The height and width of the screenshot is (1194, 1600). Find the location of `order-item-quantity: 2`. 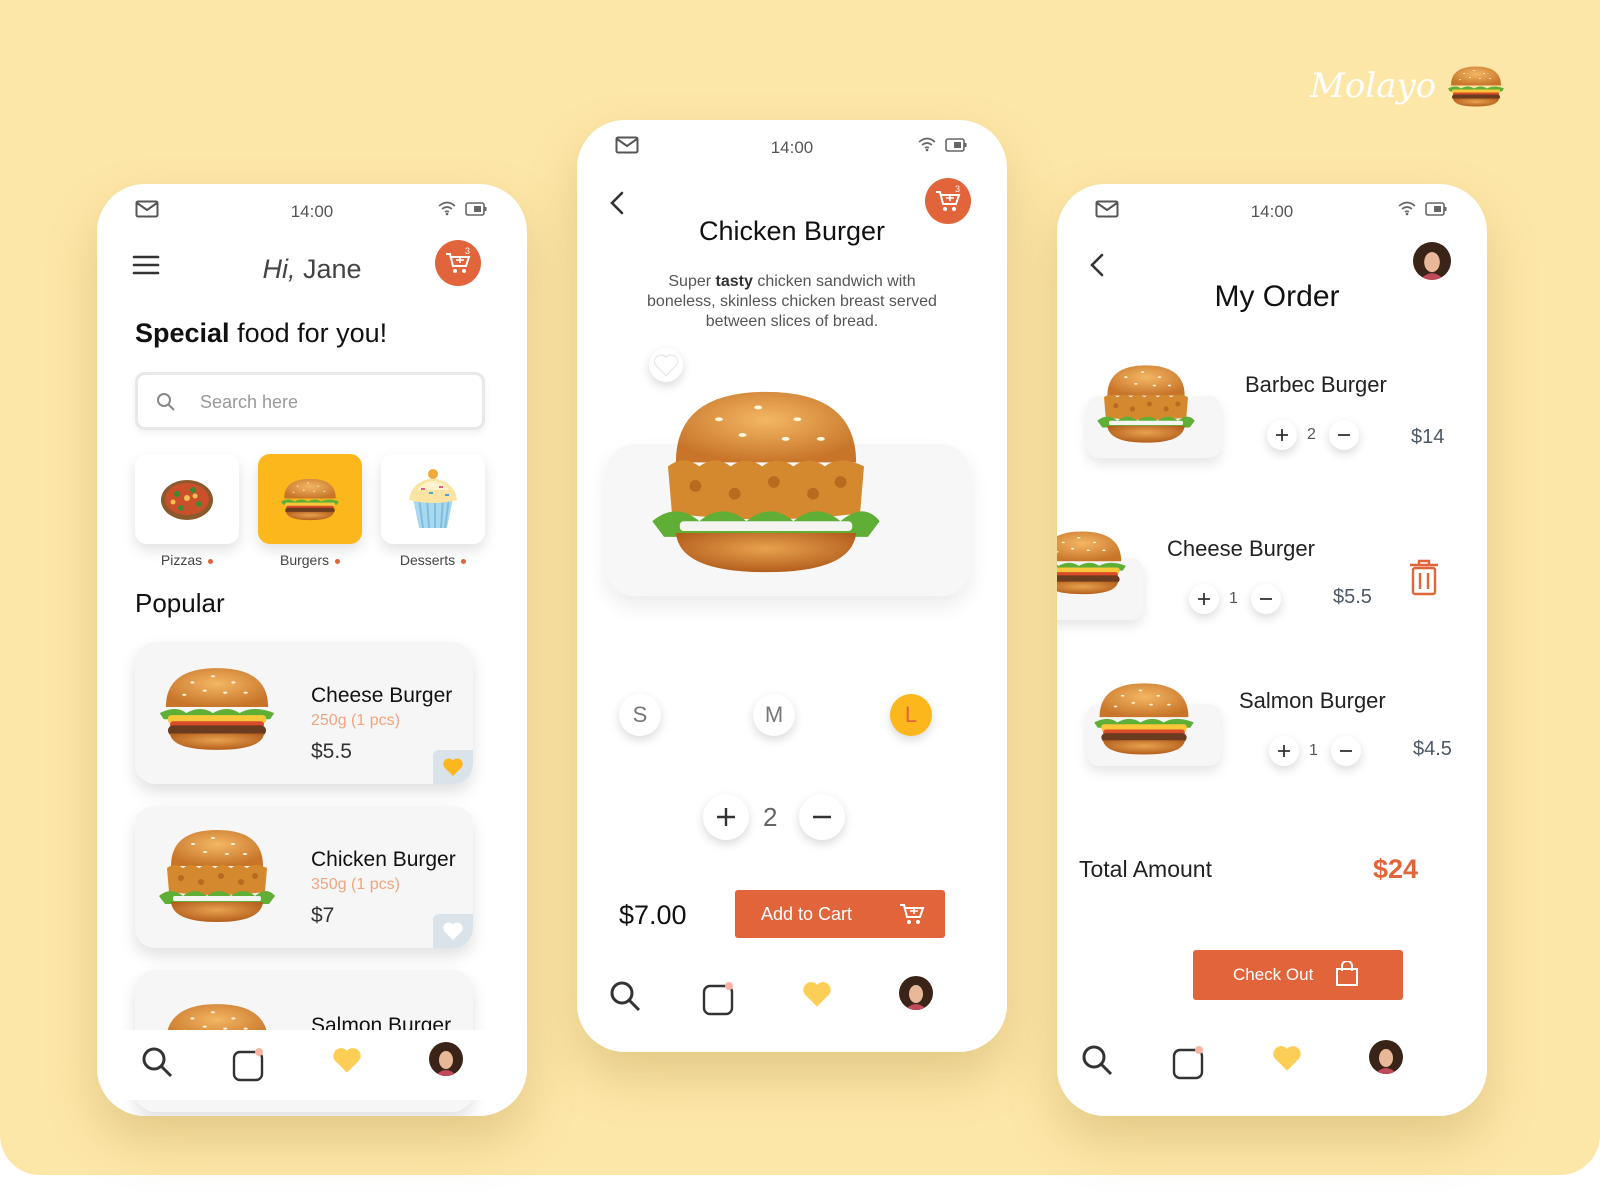

order-item-quantity: 2 is located at coordinates (1311, 434).